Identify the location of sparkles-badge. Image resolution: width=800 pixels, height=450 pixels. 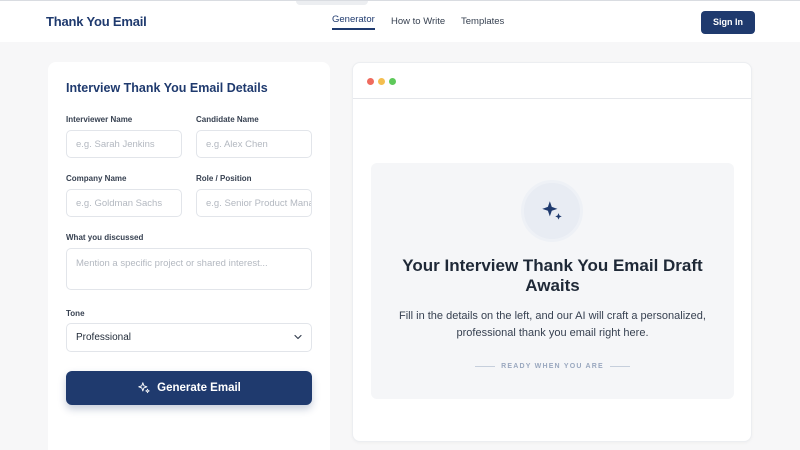
(552, 211).